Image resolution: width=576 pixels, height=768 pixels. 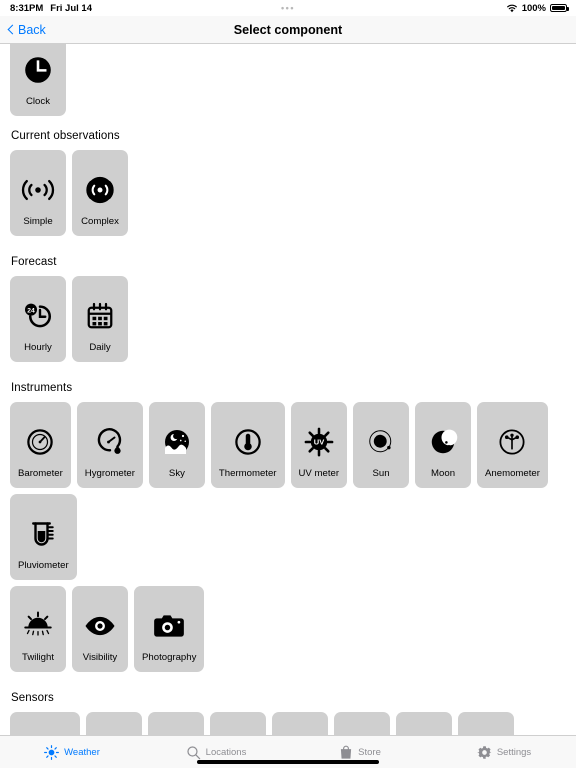 I want to click on svg-text: UV, so click(x=319, y=441).